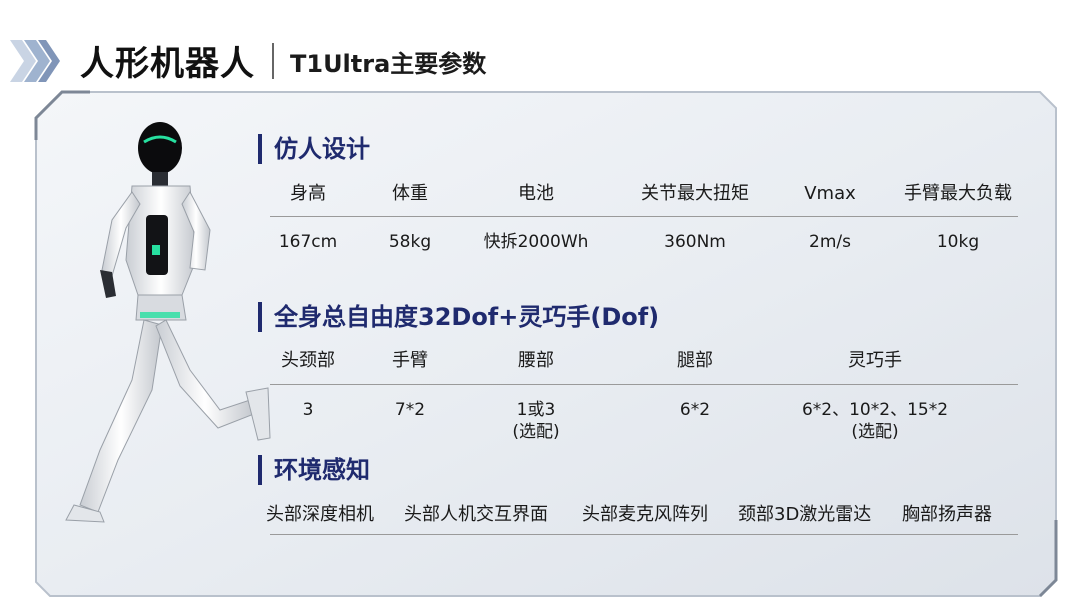 The width and height of the screenshot is (1080, 608). What do you see at coordinates (644, 384) in the screenshot?
I see `dof-divider` at bounding box center [644, 384].